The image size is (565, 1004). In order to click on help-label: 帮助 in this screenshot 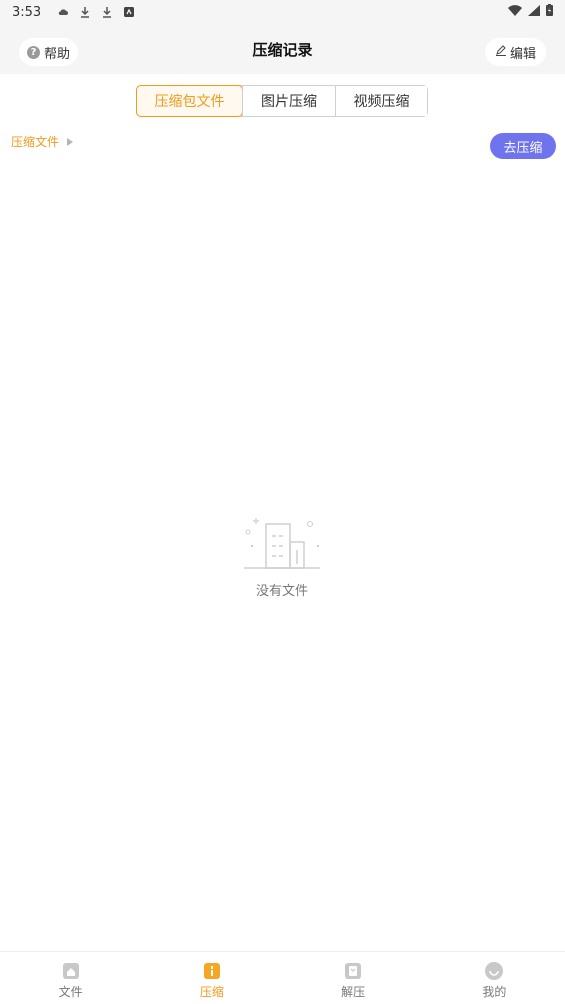, I will do `click(57, 54)`.